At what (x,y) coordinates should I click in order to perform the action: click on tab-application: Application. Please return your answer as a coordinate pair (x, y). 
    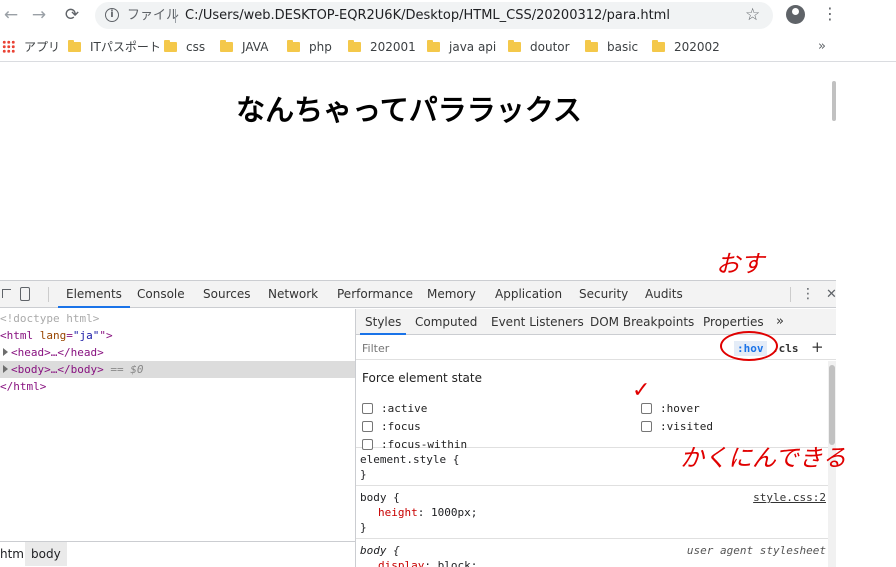
    Looking at the image, I should click on (528, 294).